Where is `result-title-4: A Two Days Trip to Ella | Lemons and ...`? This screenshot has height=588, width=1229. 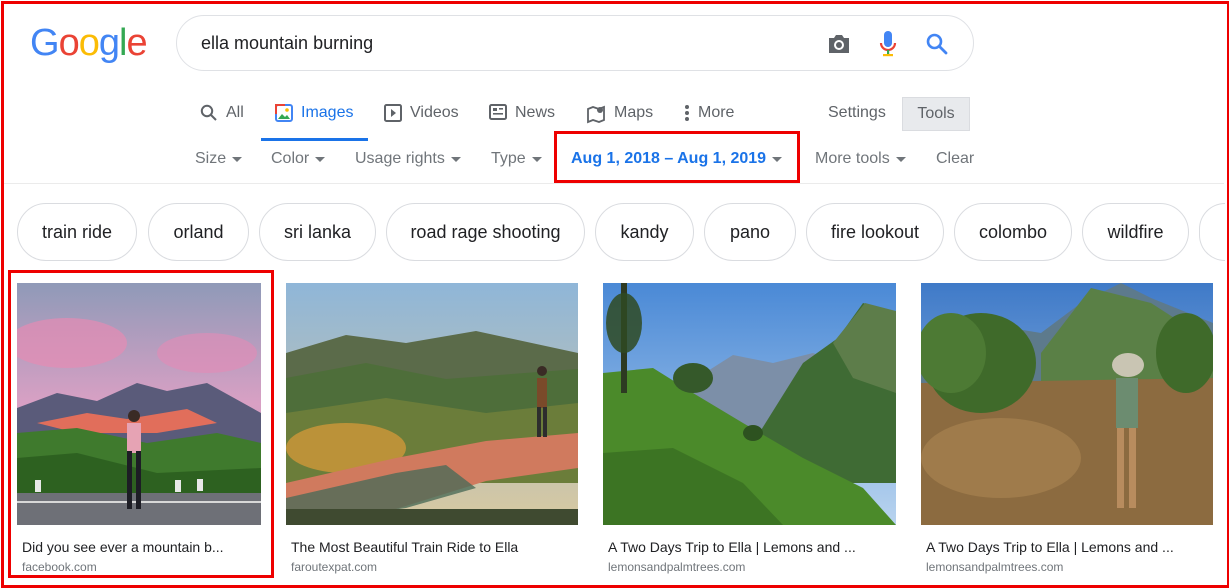 result-title-4: A Two Days Trip to Ella | Lemons and ... is located at coordinates (1050, 547).